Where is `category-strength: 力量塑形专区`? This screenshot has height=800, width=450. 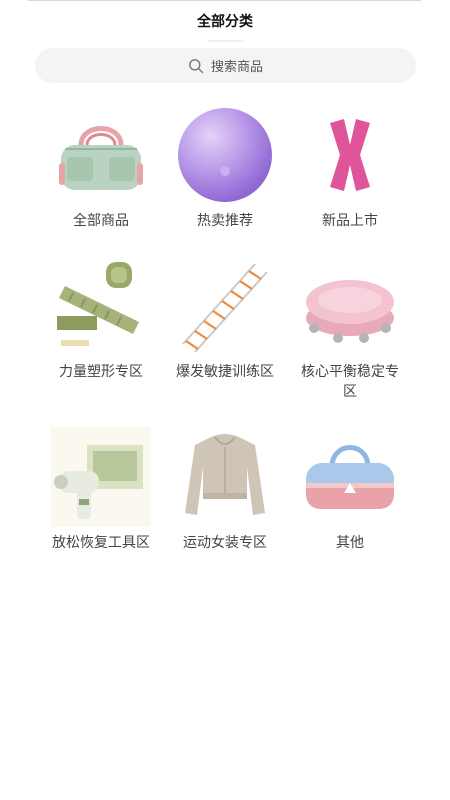
category-strength: 力量塑形专区 is located at coordinates (101, 319).